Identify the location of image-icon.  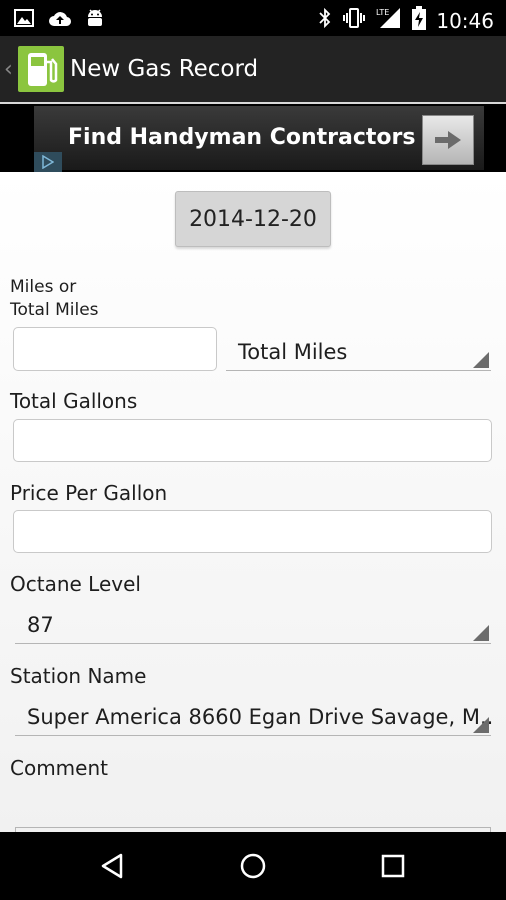
(24, 20).